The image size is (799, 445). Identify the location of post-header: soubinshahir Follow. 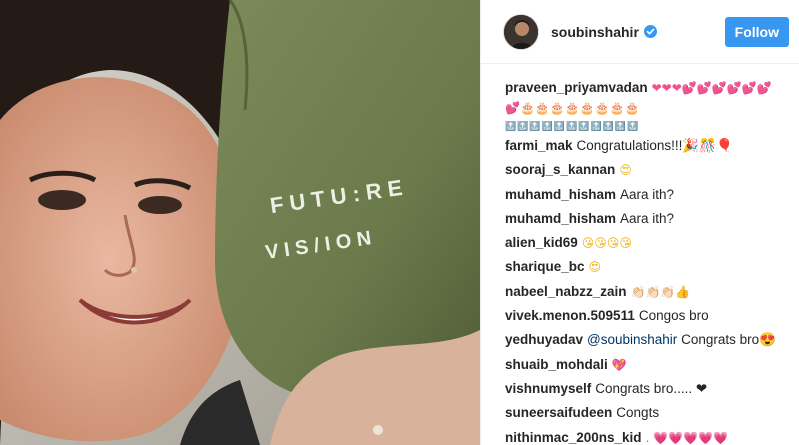
(640, 32).